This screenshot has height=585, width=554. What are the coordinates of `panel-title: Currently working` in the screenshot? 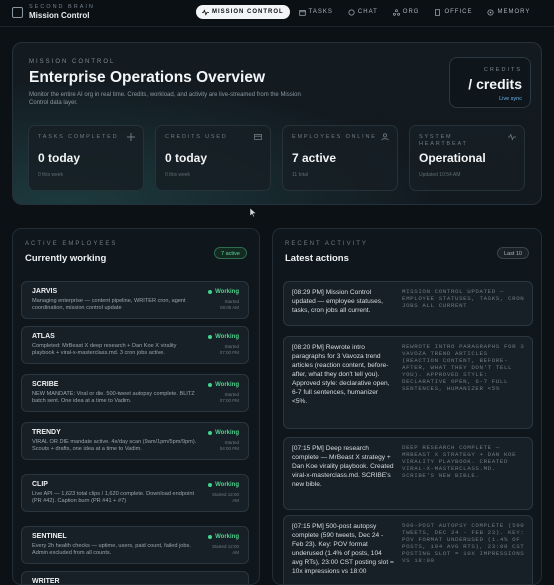 It's located at (66, 258).